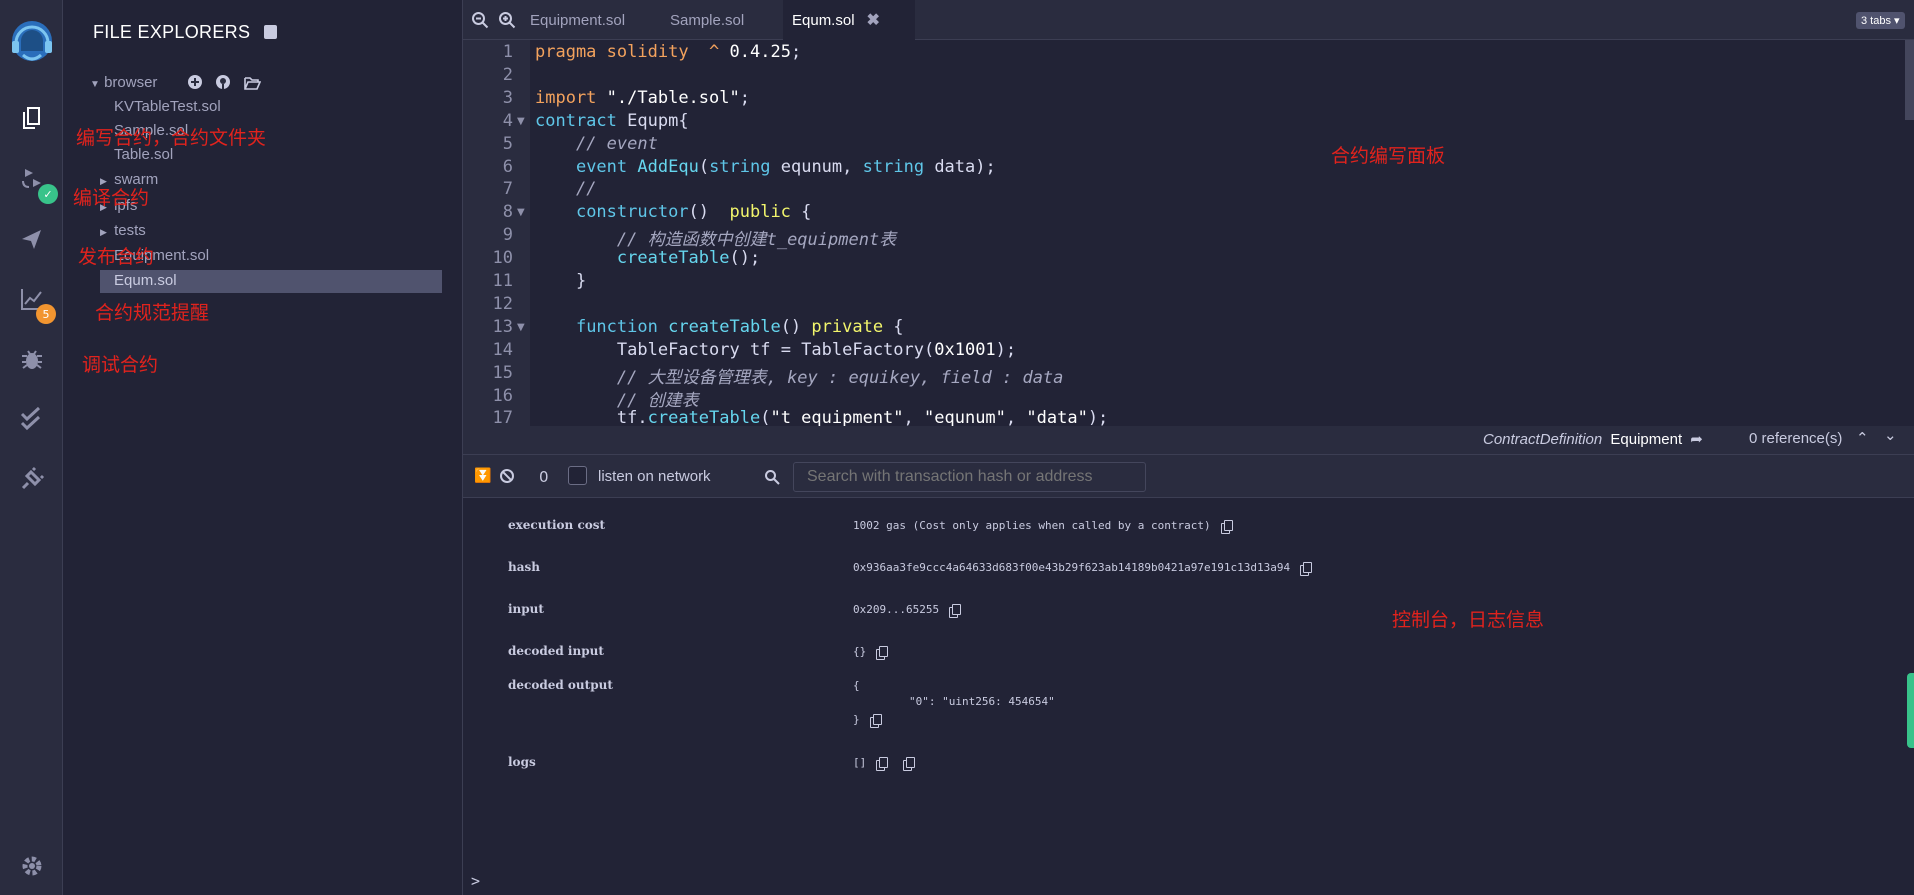 The height and width of the screenshot is (895, 1914). I want to click on definition-info: ContractDefinition Equipment ➦, so click(1593, 439).